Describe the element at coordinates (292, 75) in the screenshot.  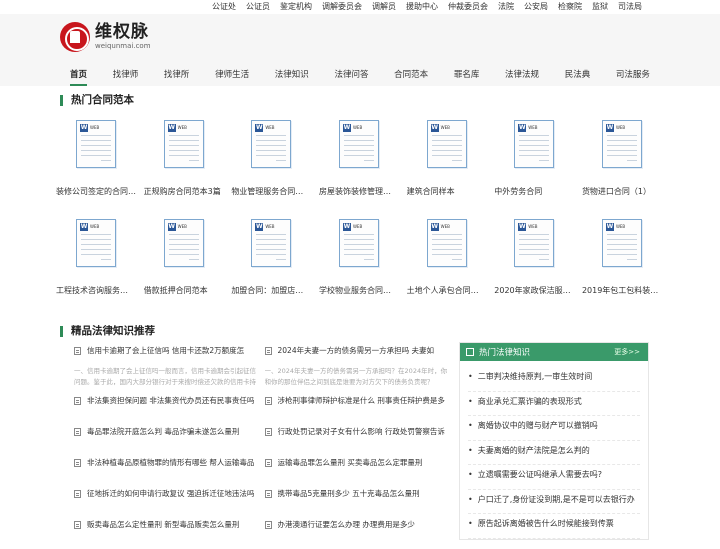
I see `nav-item: 法律知识` at that location.